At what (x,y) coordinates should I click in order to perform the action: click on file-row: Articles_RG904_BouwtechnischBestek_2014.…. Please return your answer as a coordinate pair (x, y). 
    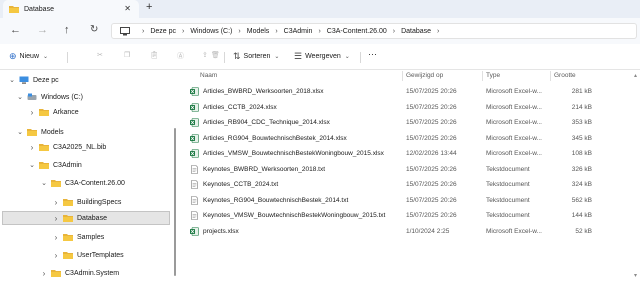
    Looking at the image, I should click on (406, 138).